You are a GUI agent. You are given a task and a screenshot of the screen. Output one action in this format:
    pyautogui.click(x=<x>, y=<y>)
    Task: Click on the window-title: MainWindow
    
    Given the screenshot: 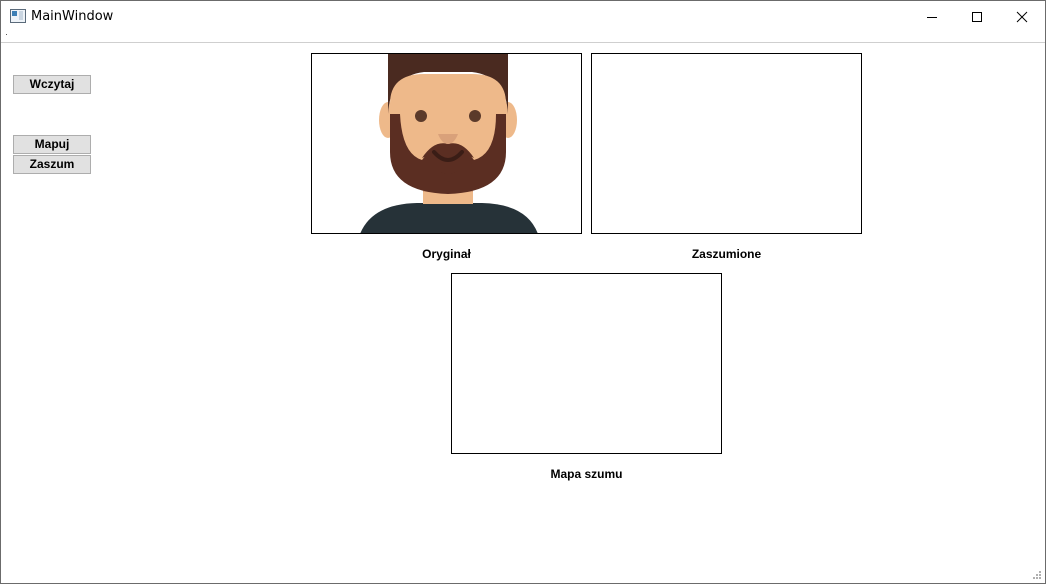 What is the action you would take?
    pyautogui.click(x=72, y=16)
    